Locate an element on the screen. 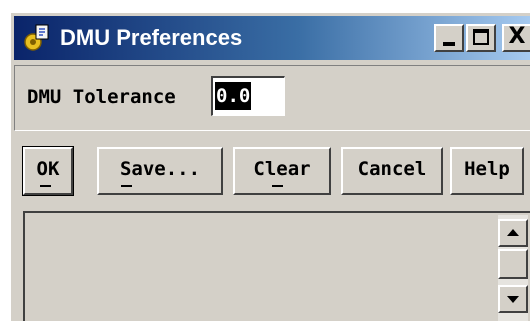  ok-button: OK is located at coordinates (48, 171).